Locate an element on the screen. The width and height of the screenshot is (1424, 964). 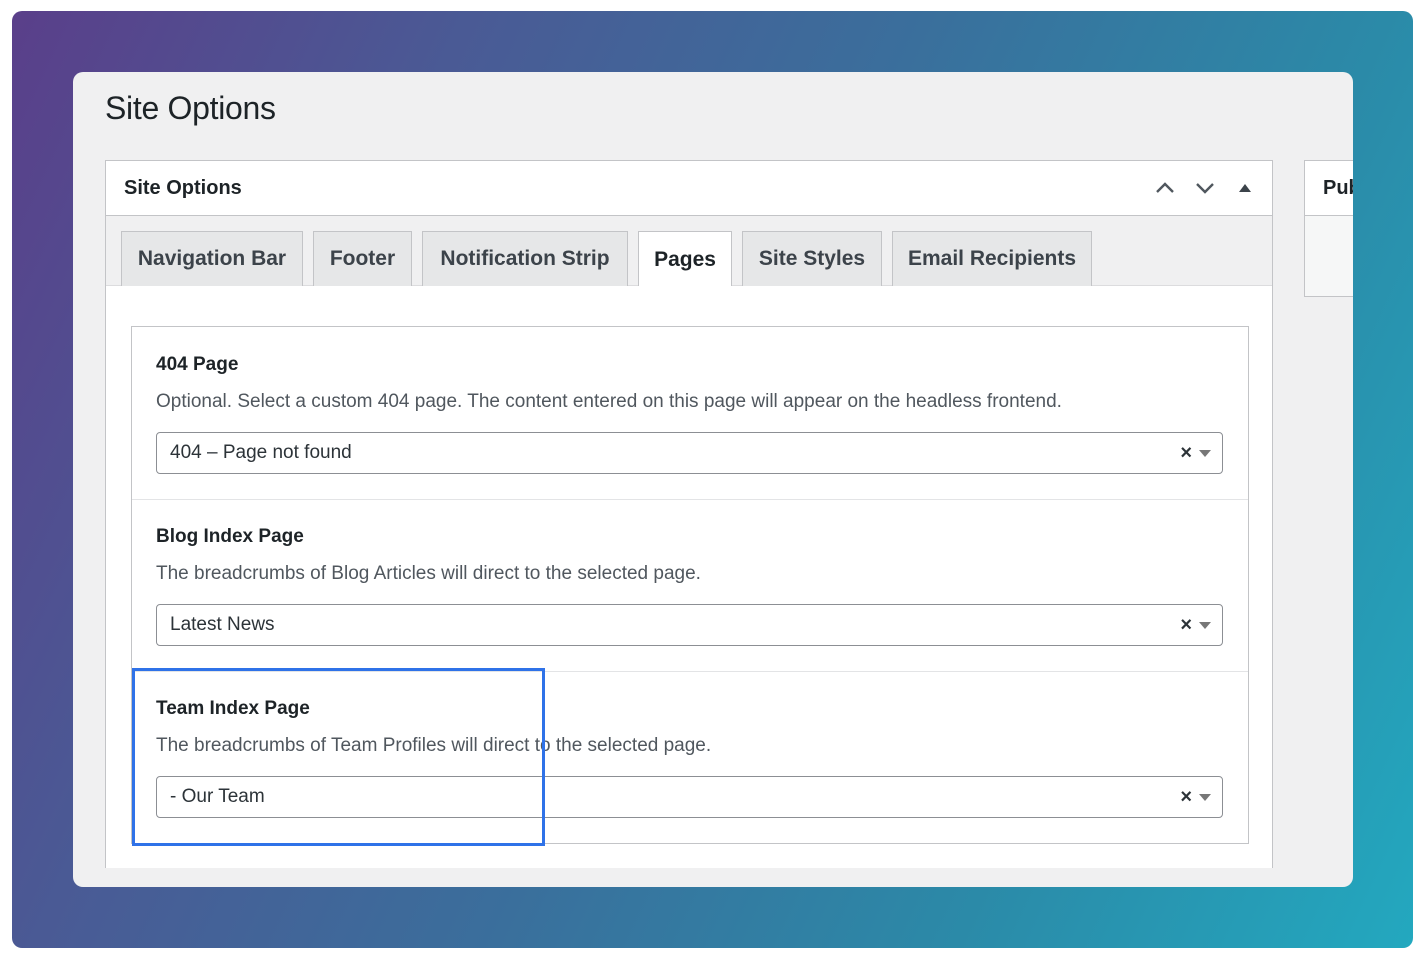
triangle-up-icon is located at coordinates (1245, 188).